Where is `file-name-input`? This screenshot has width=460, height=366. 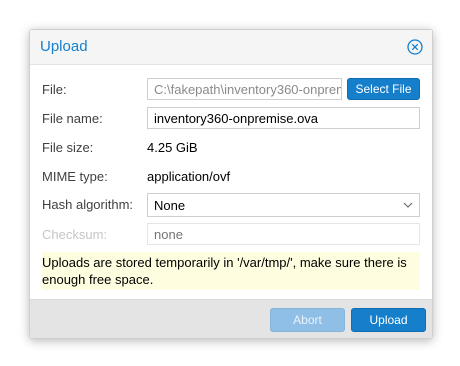 file-name-input is located at coordinates (283, 118).